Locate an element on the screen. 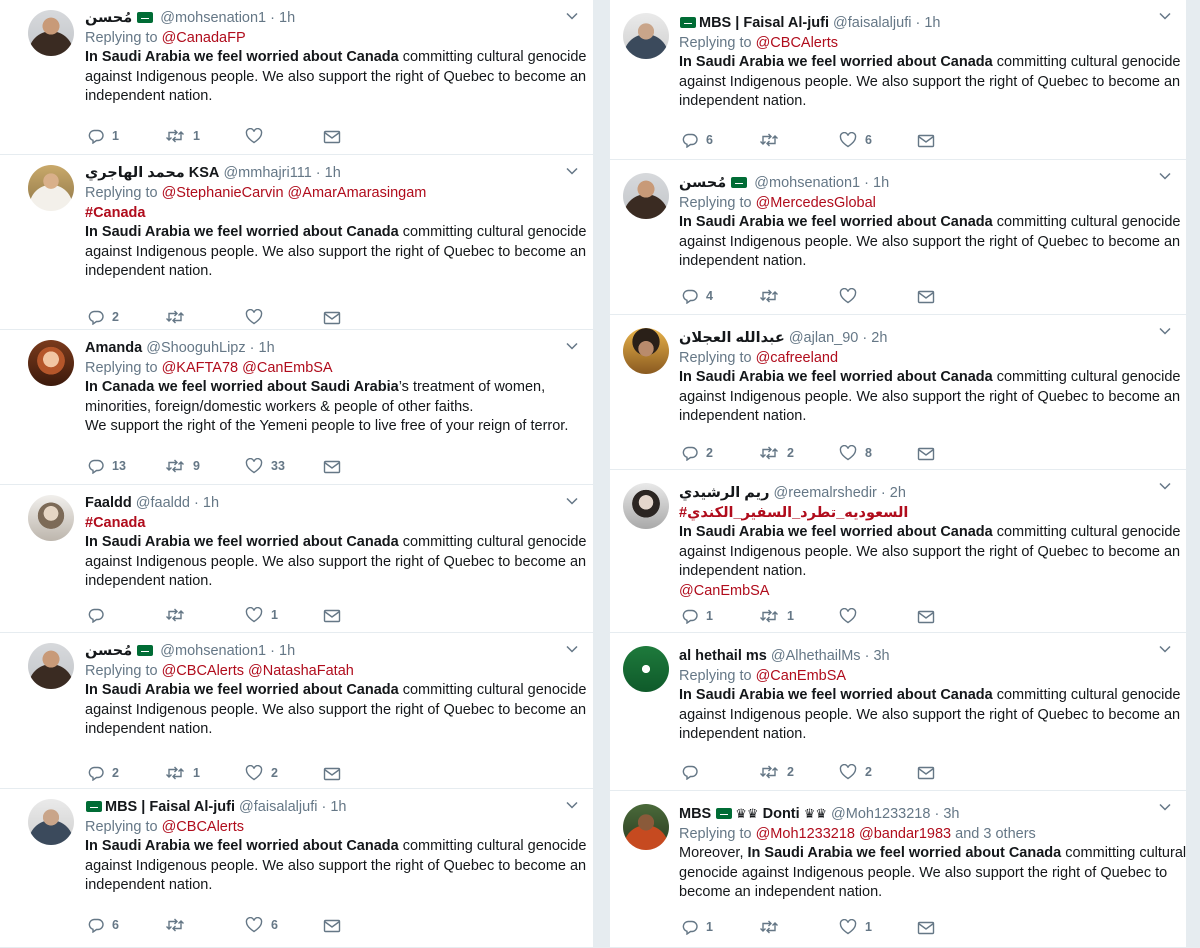 This screenshot has width=1200, height=948. user-handle: @faaldd is located at coordinates (163, 503).